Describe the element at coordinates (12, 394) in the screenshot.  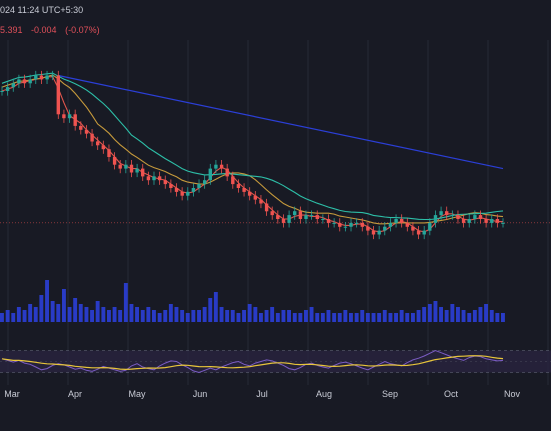
I see `x-tick-label: Mar` at that location.